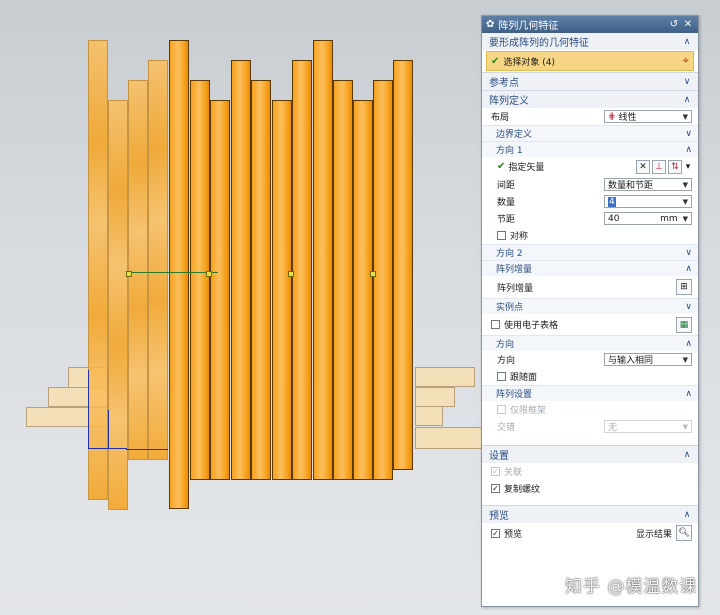 The image size is (720, 615). Describe the element at coordinates (590, 81) in the screenshot. I see `group-ref-point-header: 参考点 ∨` at that location.